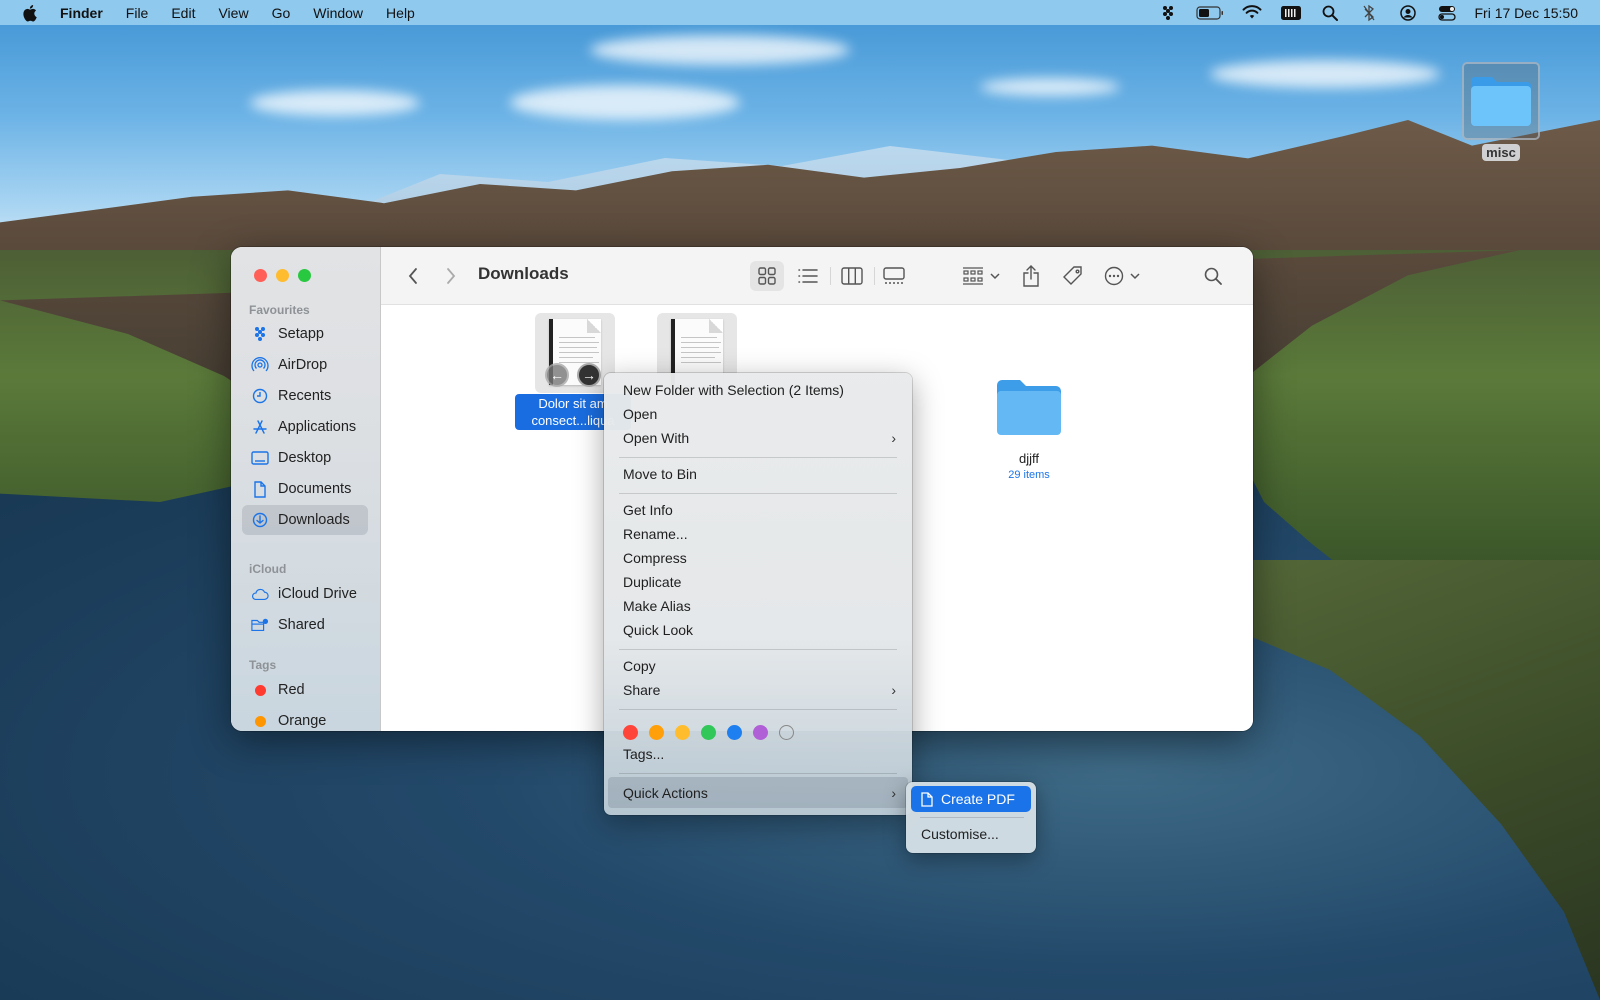  I want to click on preview-next-button: →, so click(589, 375).